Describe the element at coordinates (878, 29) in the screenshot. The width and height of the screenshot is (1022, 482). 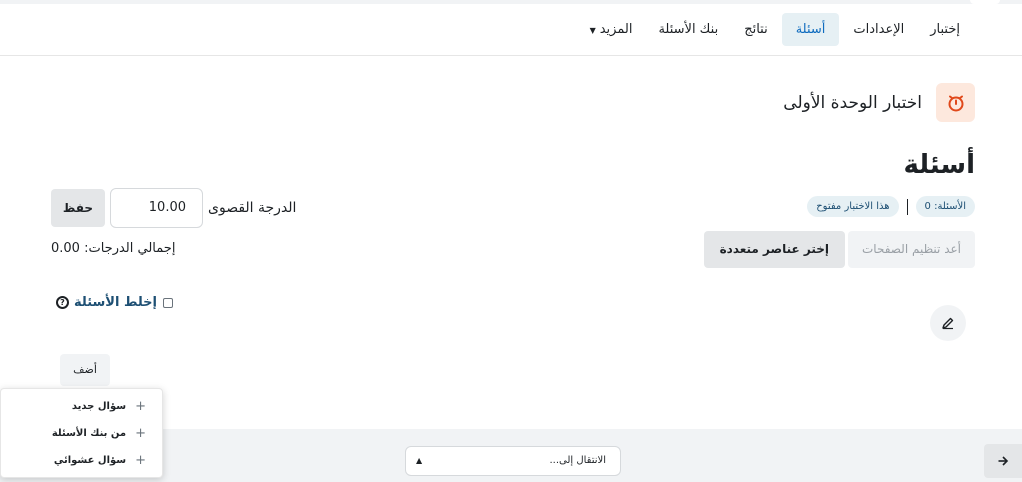
I see `tab-settings: الإعدادات` at that location.